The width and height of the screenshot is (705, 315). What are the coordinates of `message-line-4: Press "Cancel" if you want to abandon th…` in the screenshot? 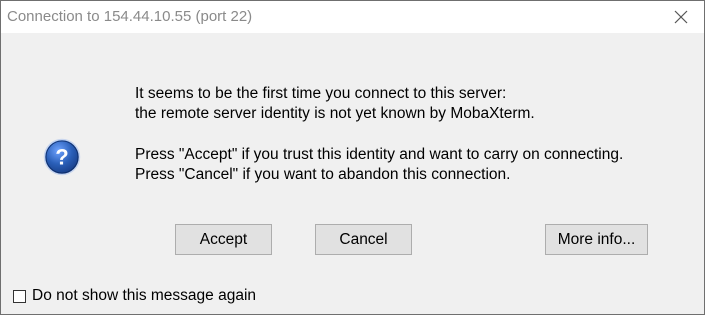 It's located at (323, 174).